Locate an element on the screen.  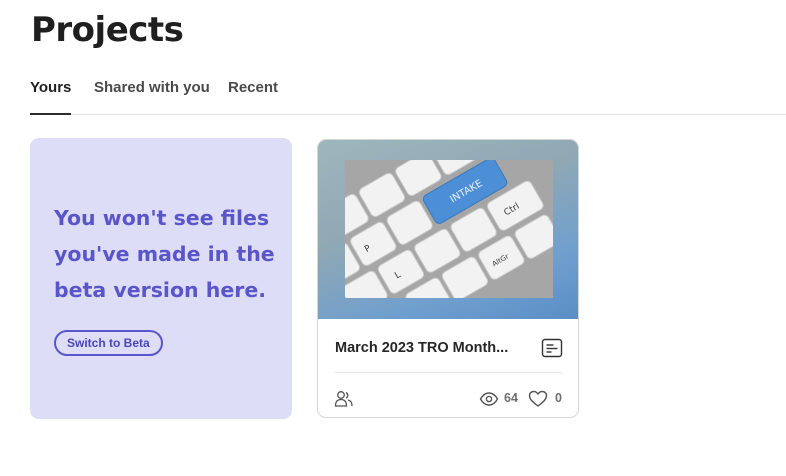
view-count: 64 is located at coordinates (511, 398).